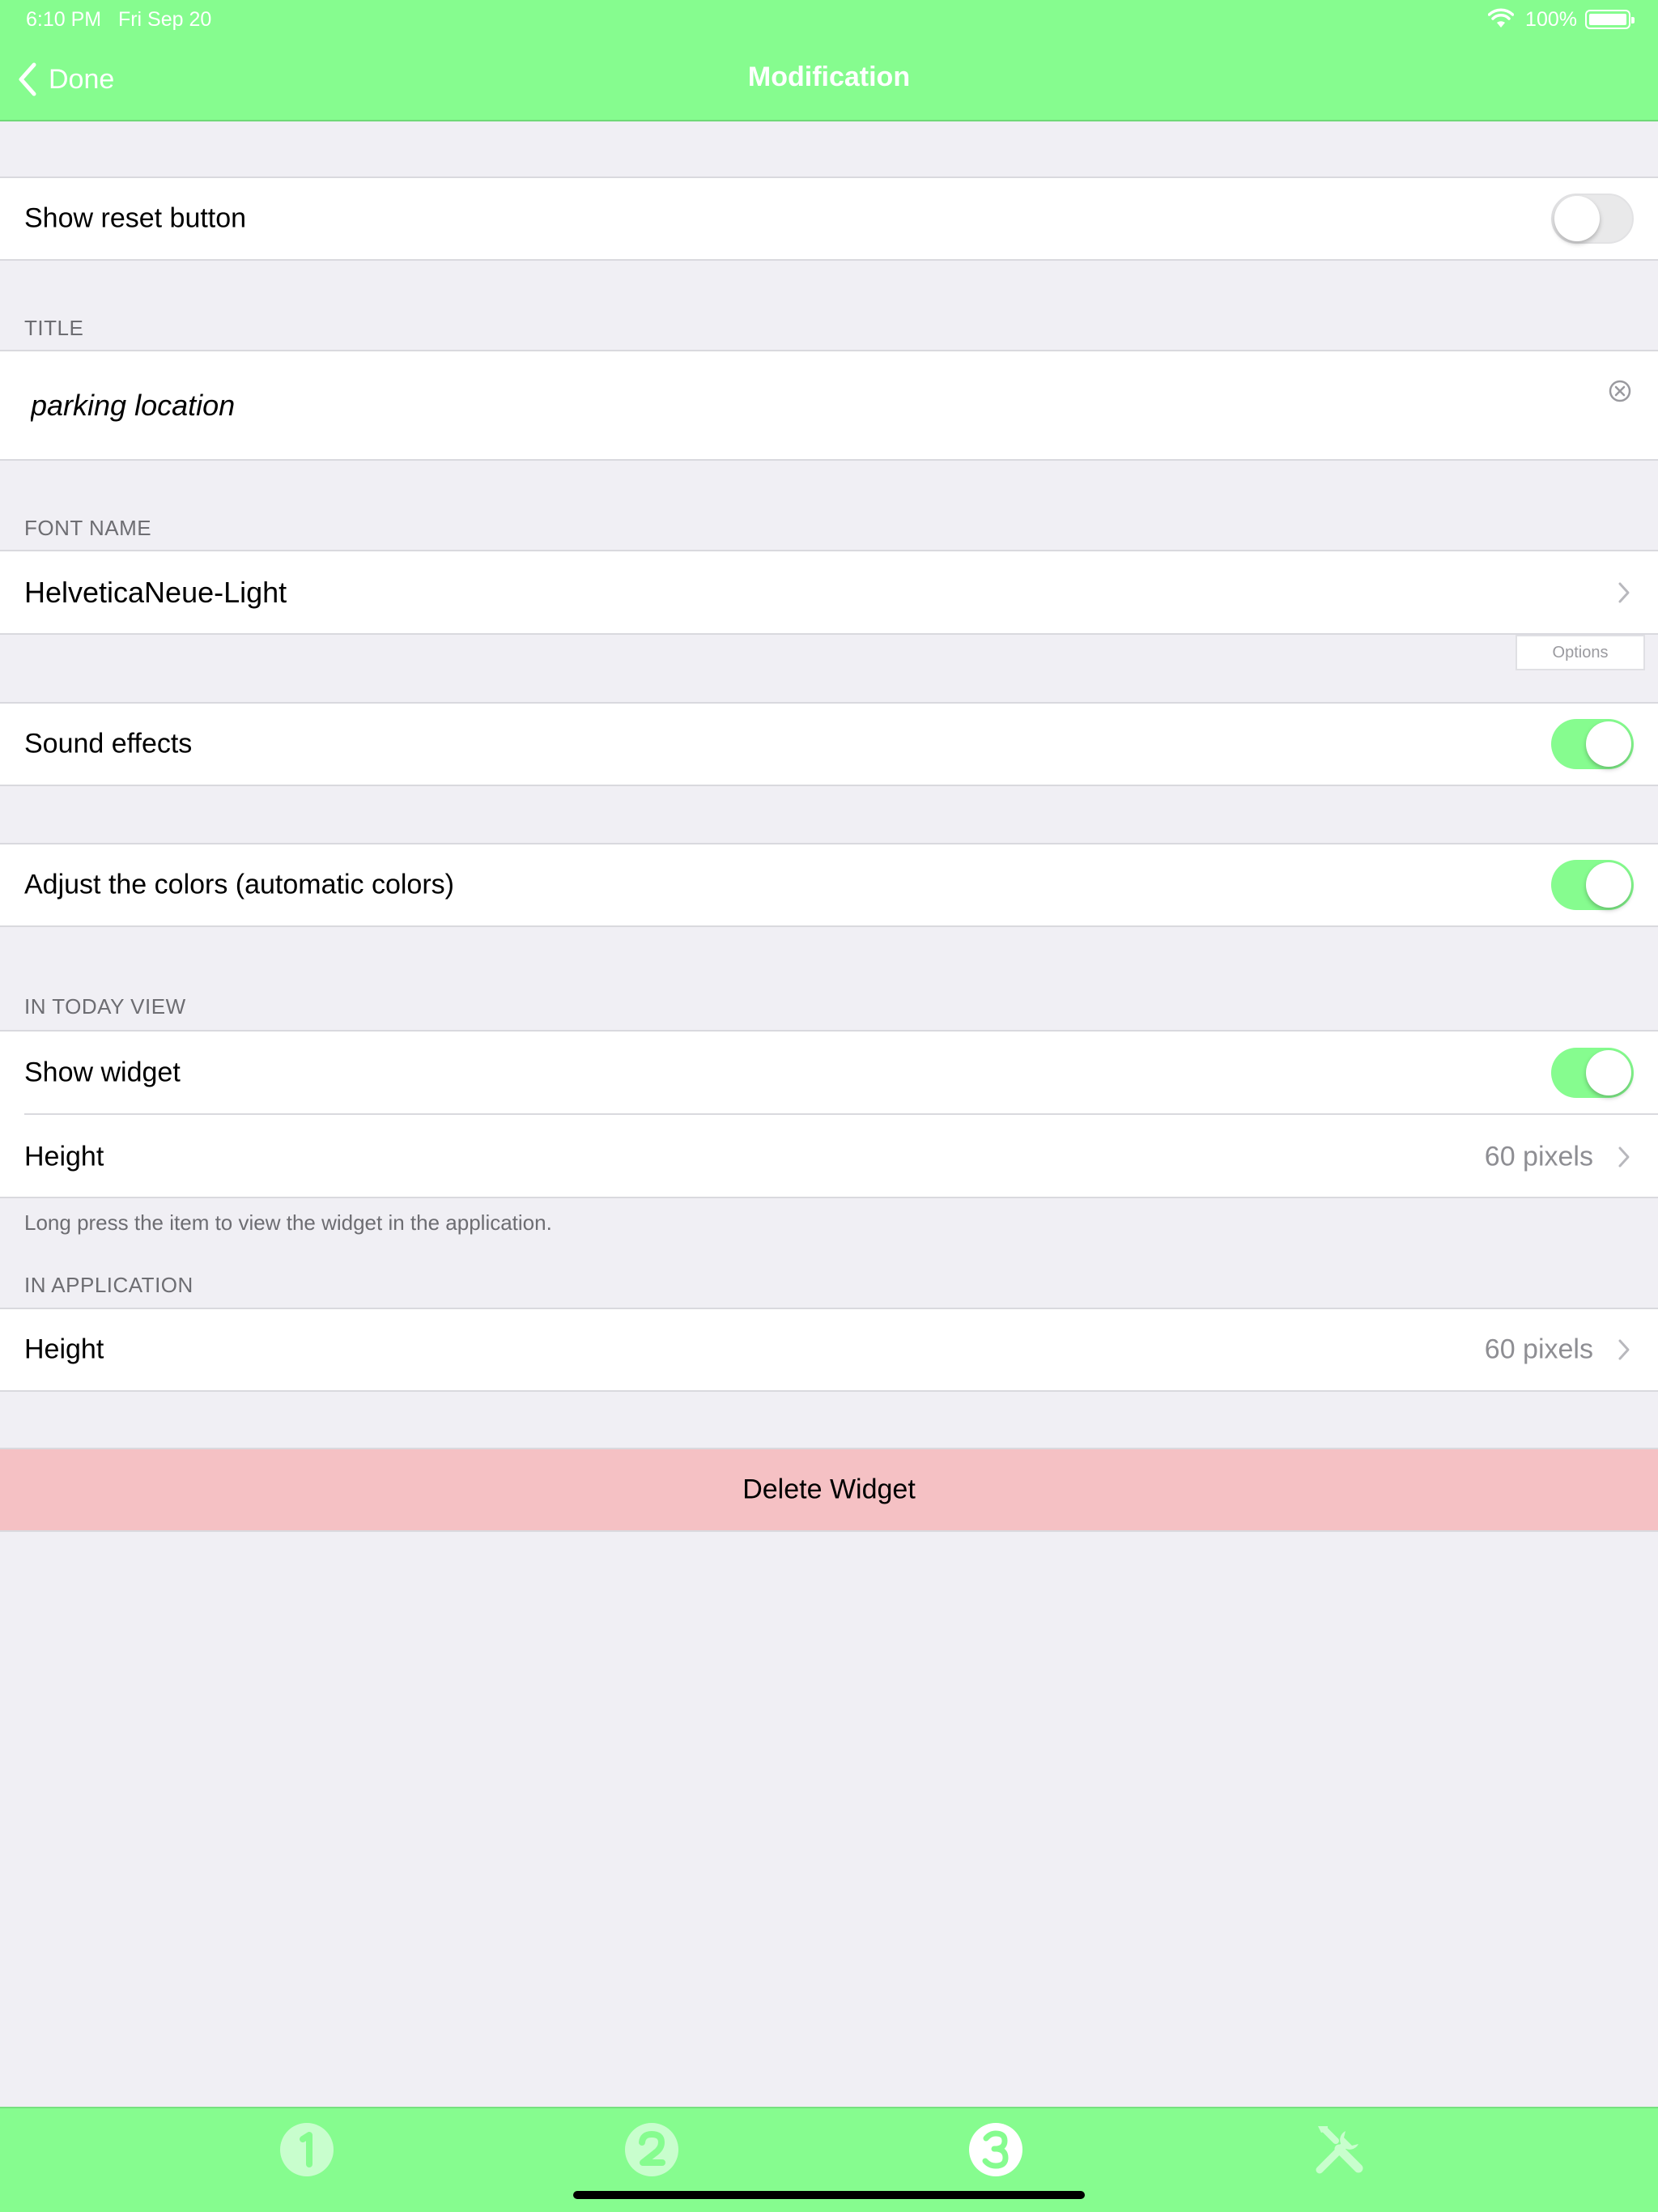 The height and width of the screenshot is (2212, 1658). What do you see at coordinates (829, 1156) in the screenshot?
I see `today-height-row: Height 60 pixels` at bounding box center [829, 1156].